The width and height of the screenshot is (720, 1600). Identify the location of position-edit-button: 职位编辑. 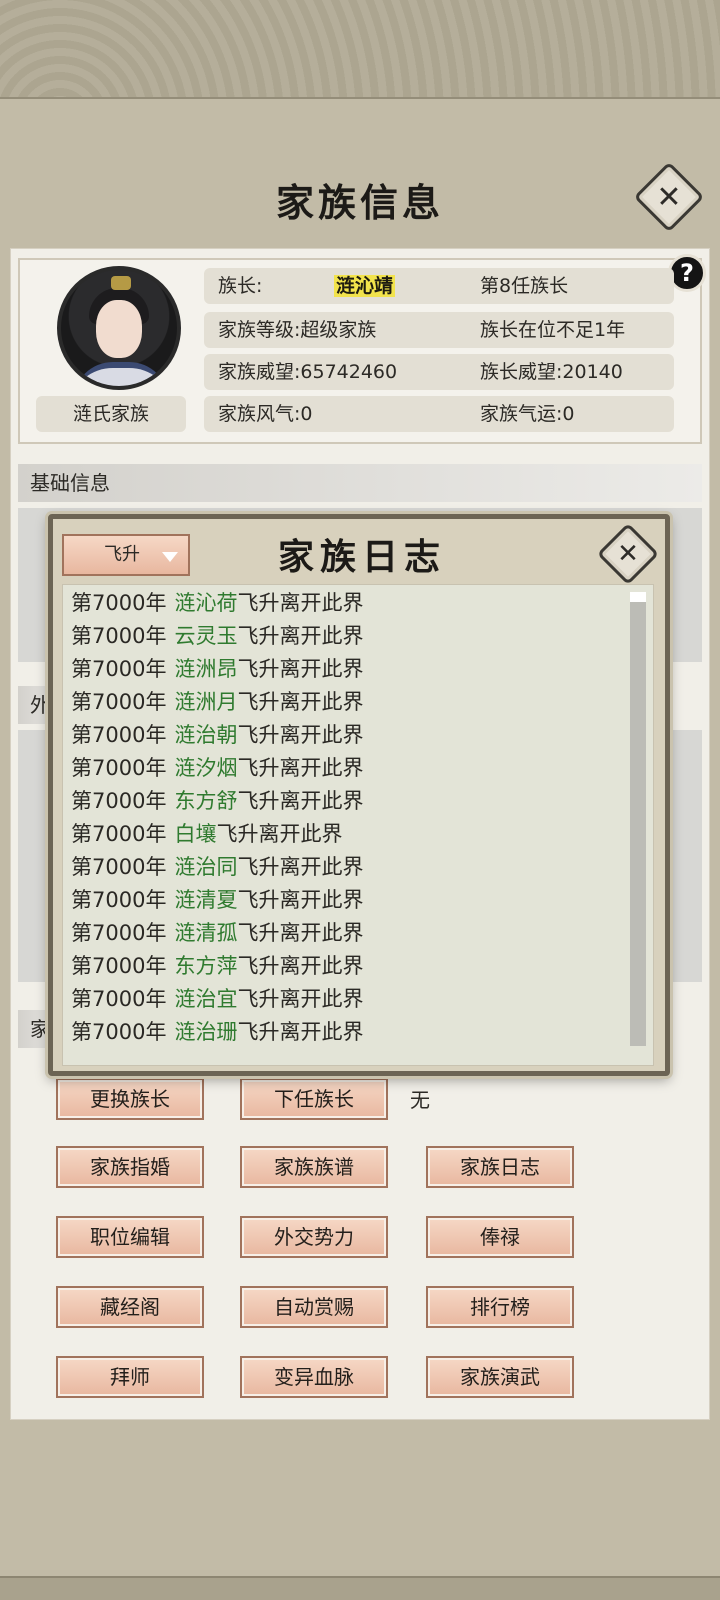
(130, 1237).